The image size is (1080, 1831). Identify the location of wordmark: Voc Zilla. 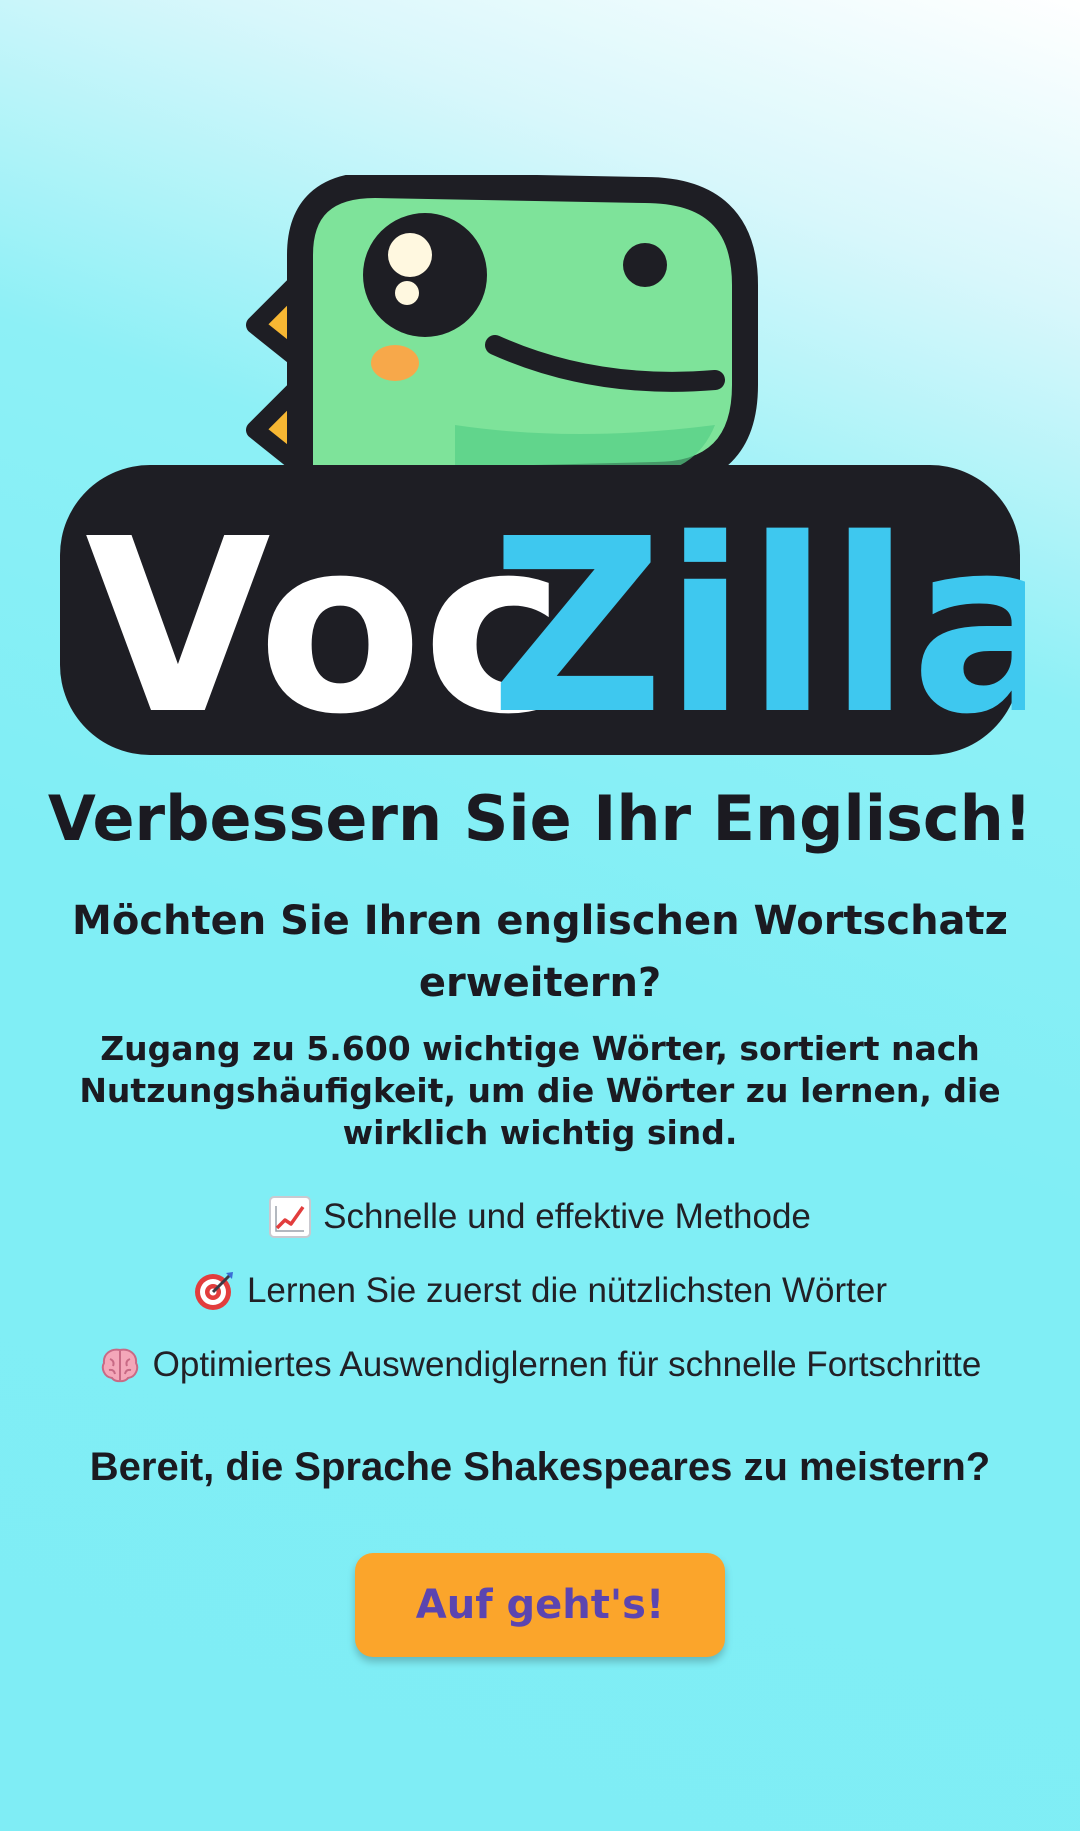
(555, 621).